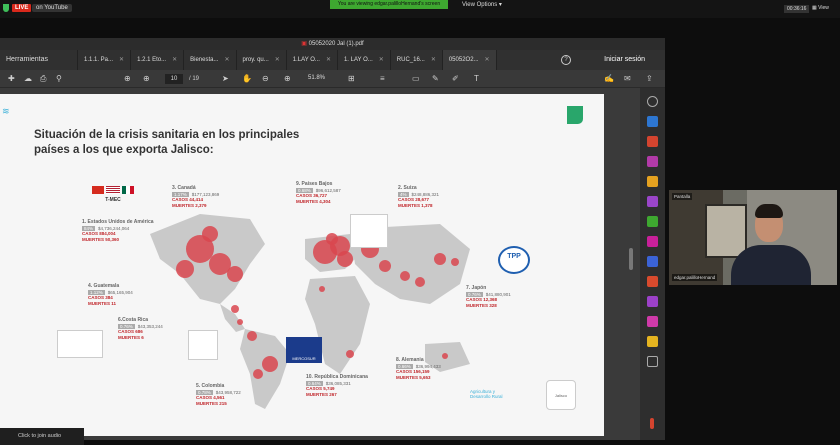 This screenshot has width=840, height=445. I want to click on tab-doc-5: 1.LAY O... ✕, so click(312, 60).